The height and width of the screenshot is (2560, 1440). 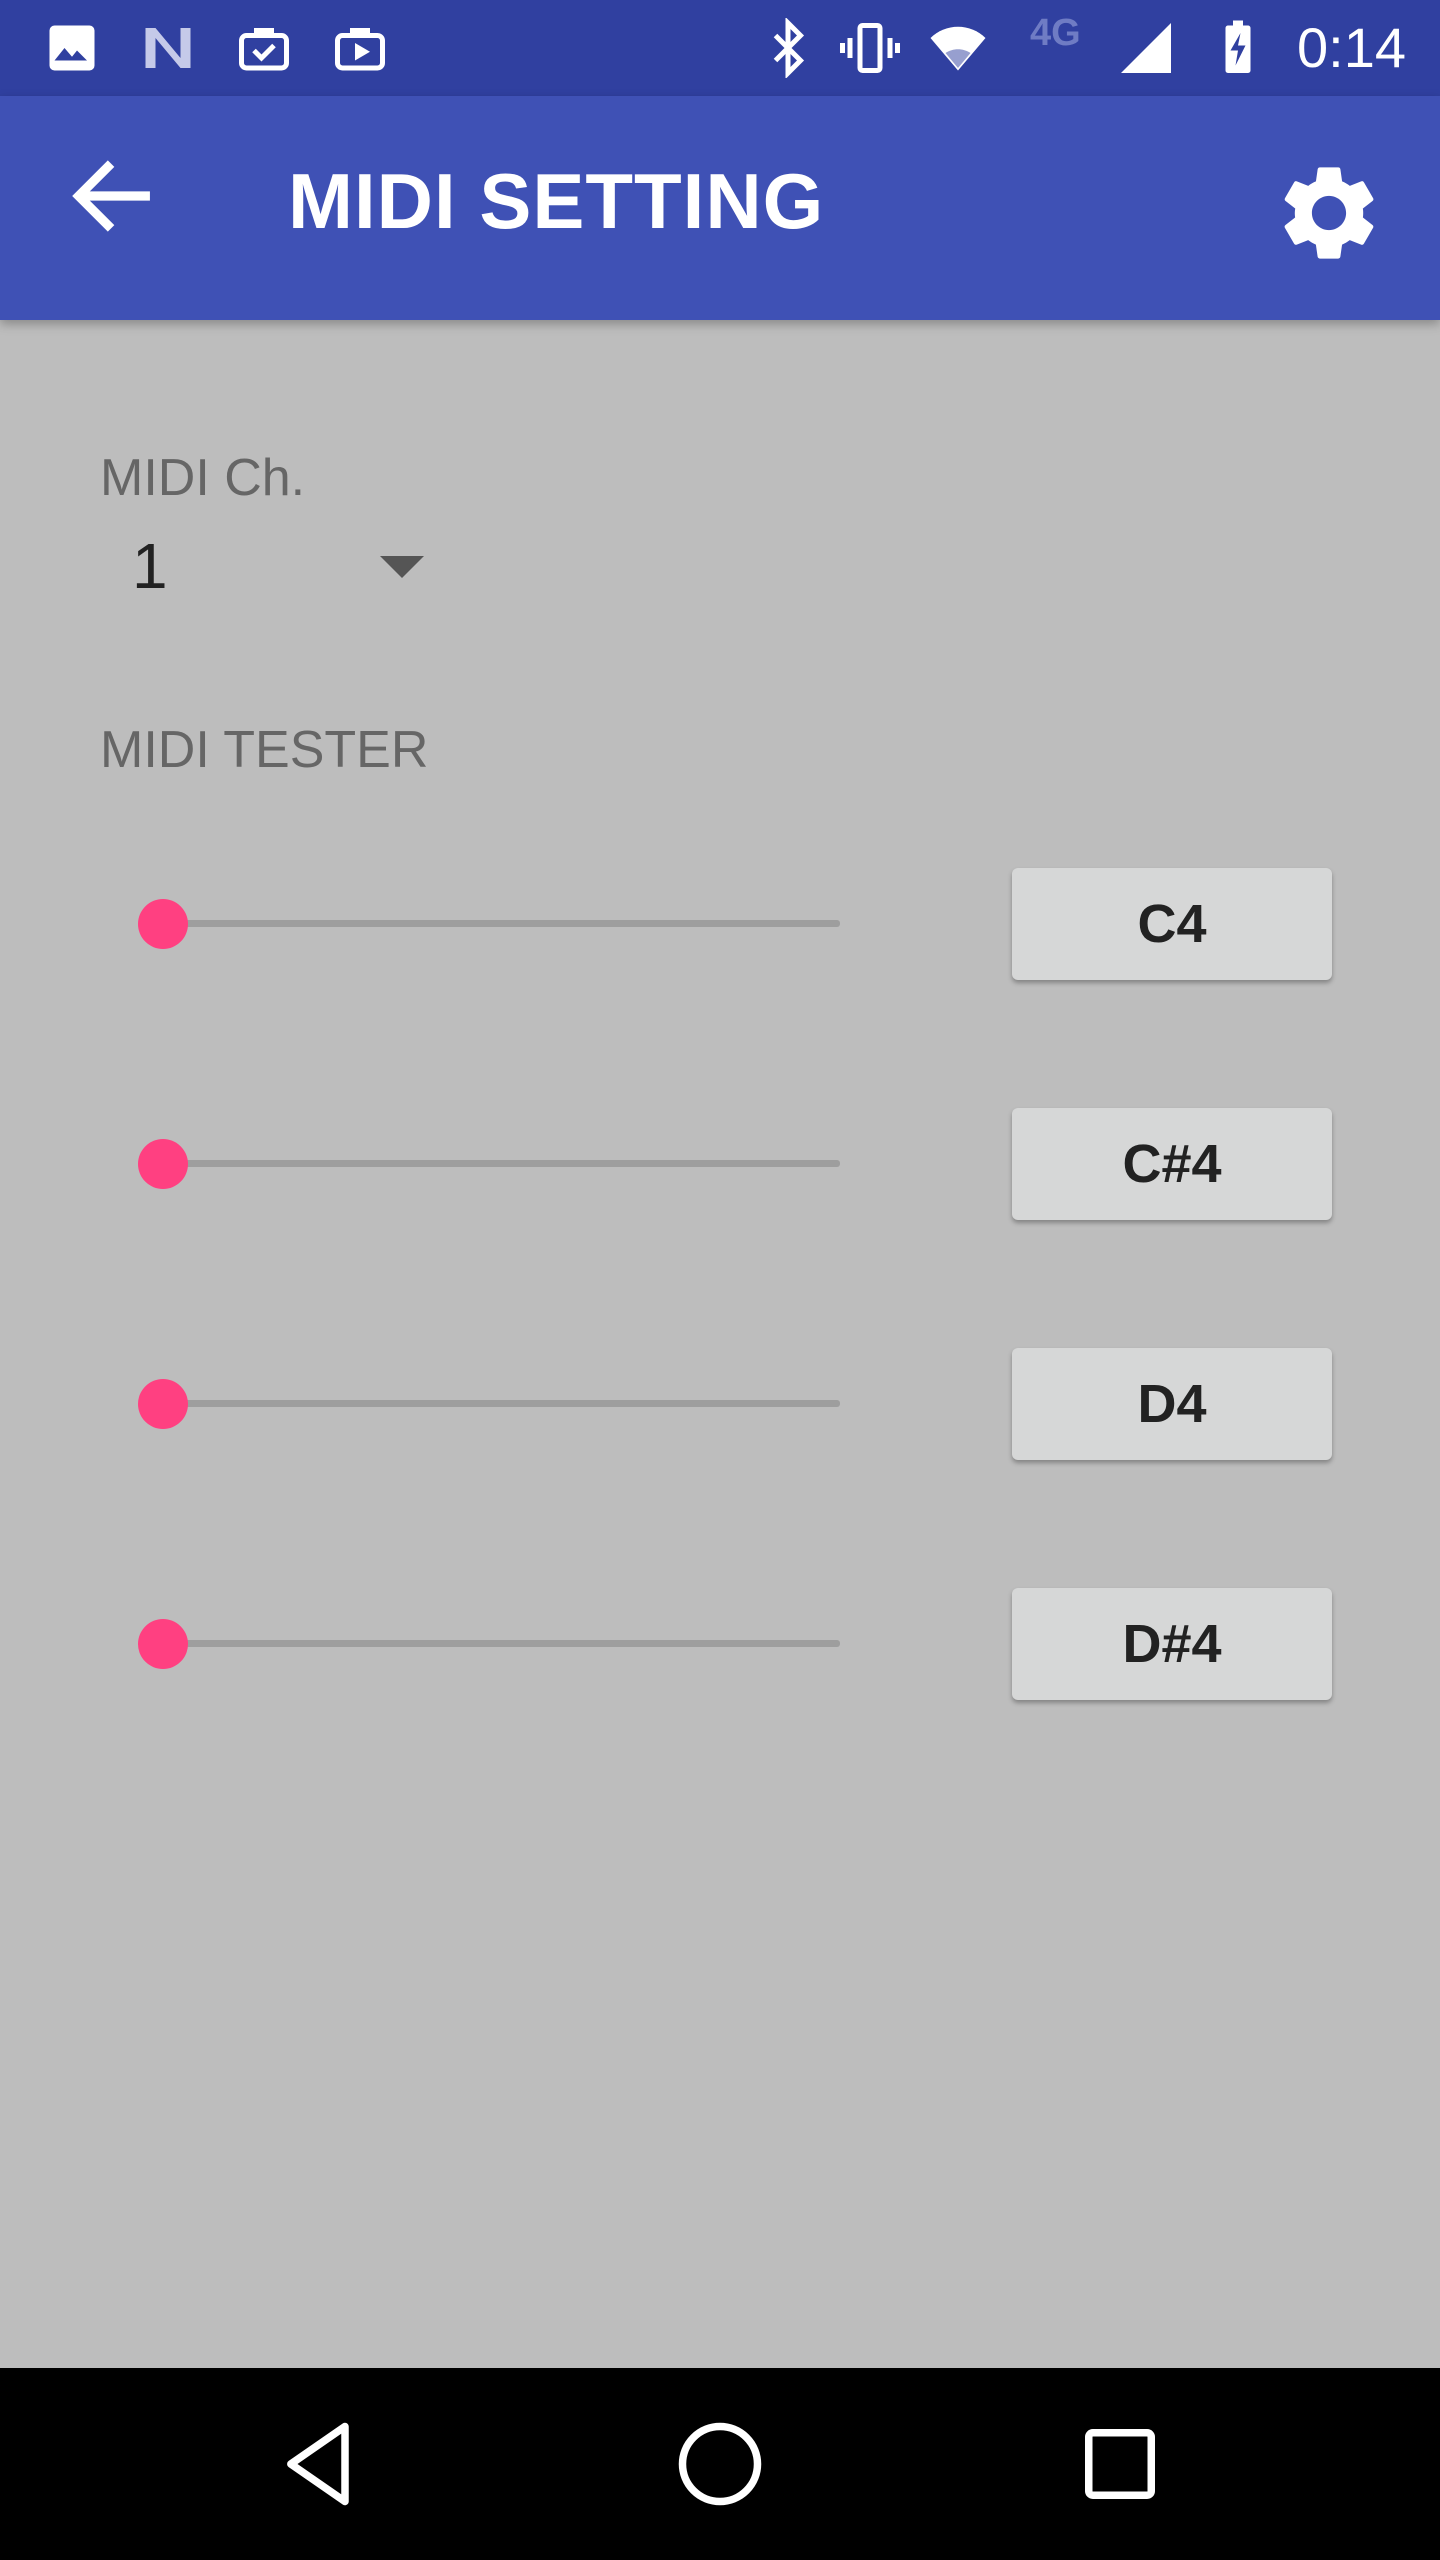 What do you see at coordinates (1055, 33) in the screenshot?
I see `network-type-label: 4G` at bounding box center [1055, 33].